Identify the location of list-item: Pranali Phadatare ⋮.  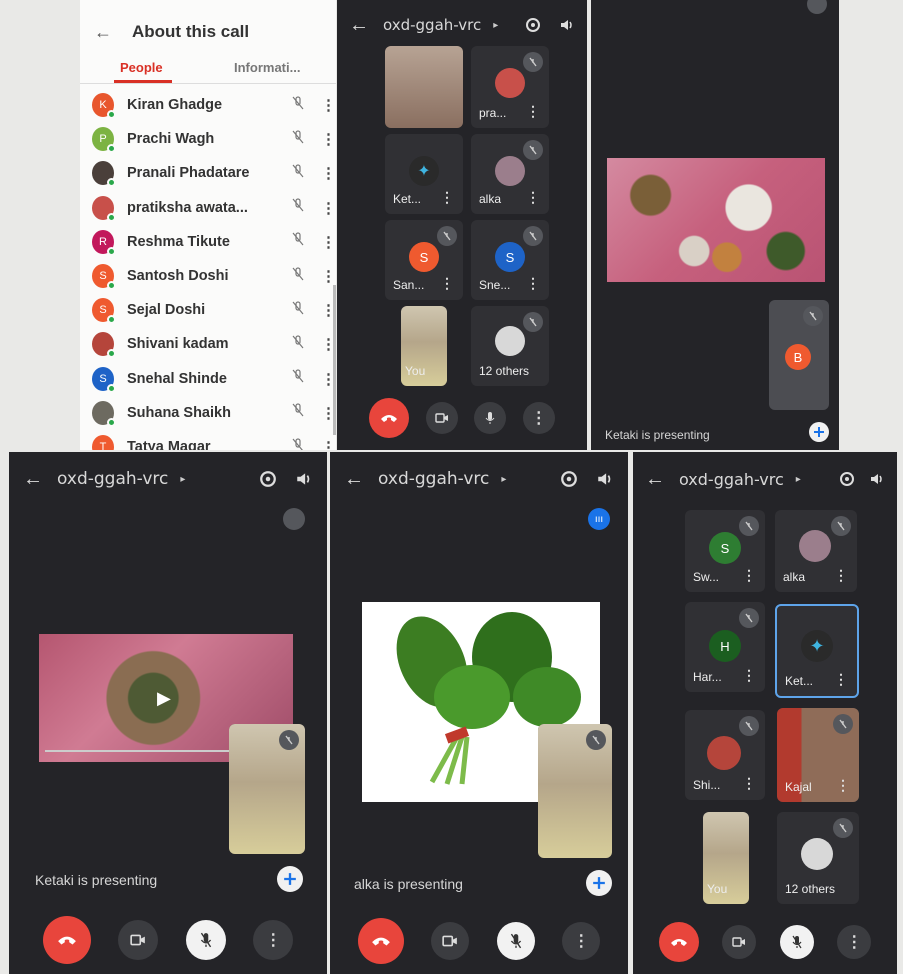
(208, 173).